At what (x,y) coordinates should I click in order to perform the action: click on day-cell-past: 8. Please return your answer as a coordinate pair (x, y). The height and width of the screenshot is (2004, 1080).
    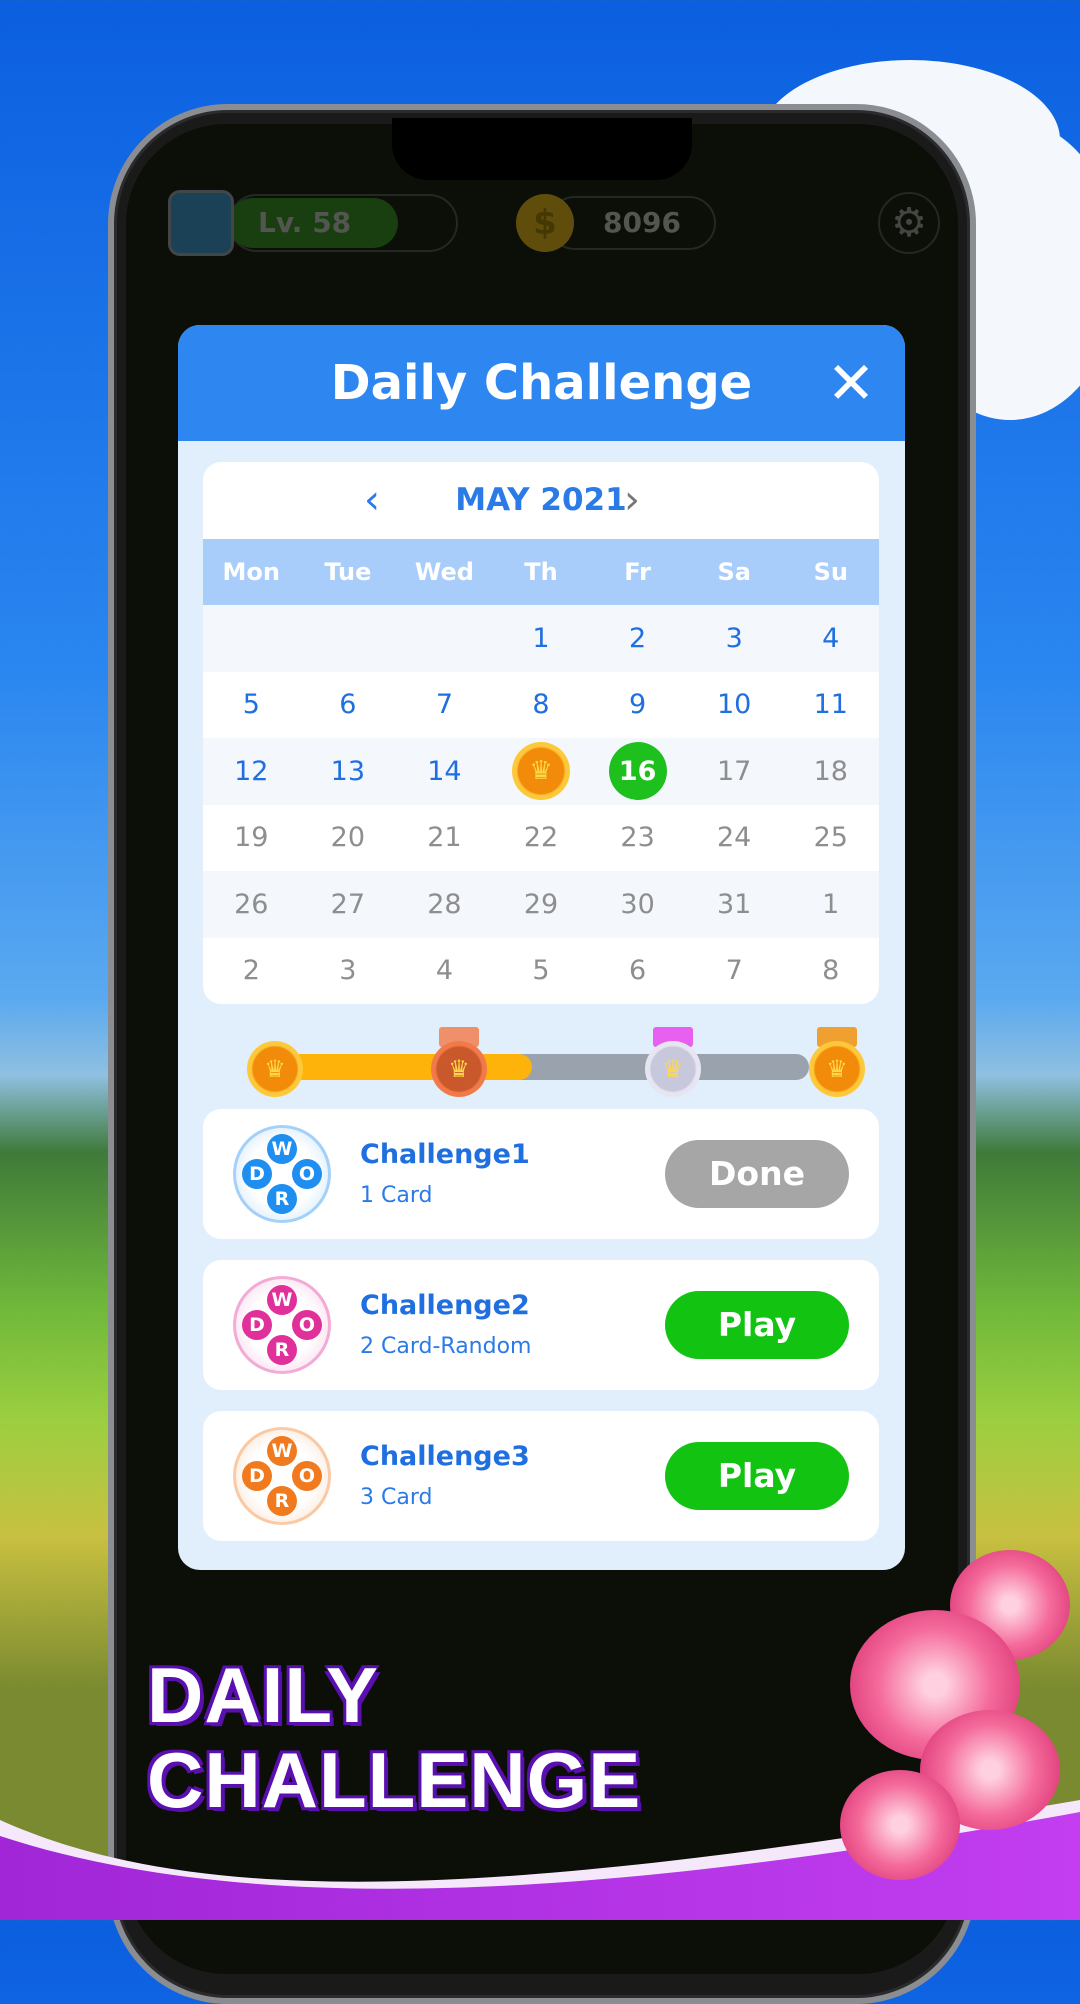
    Looking at the image, I should click on (541, 705).